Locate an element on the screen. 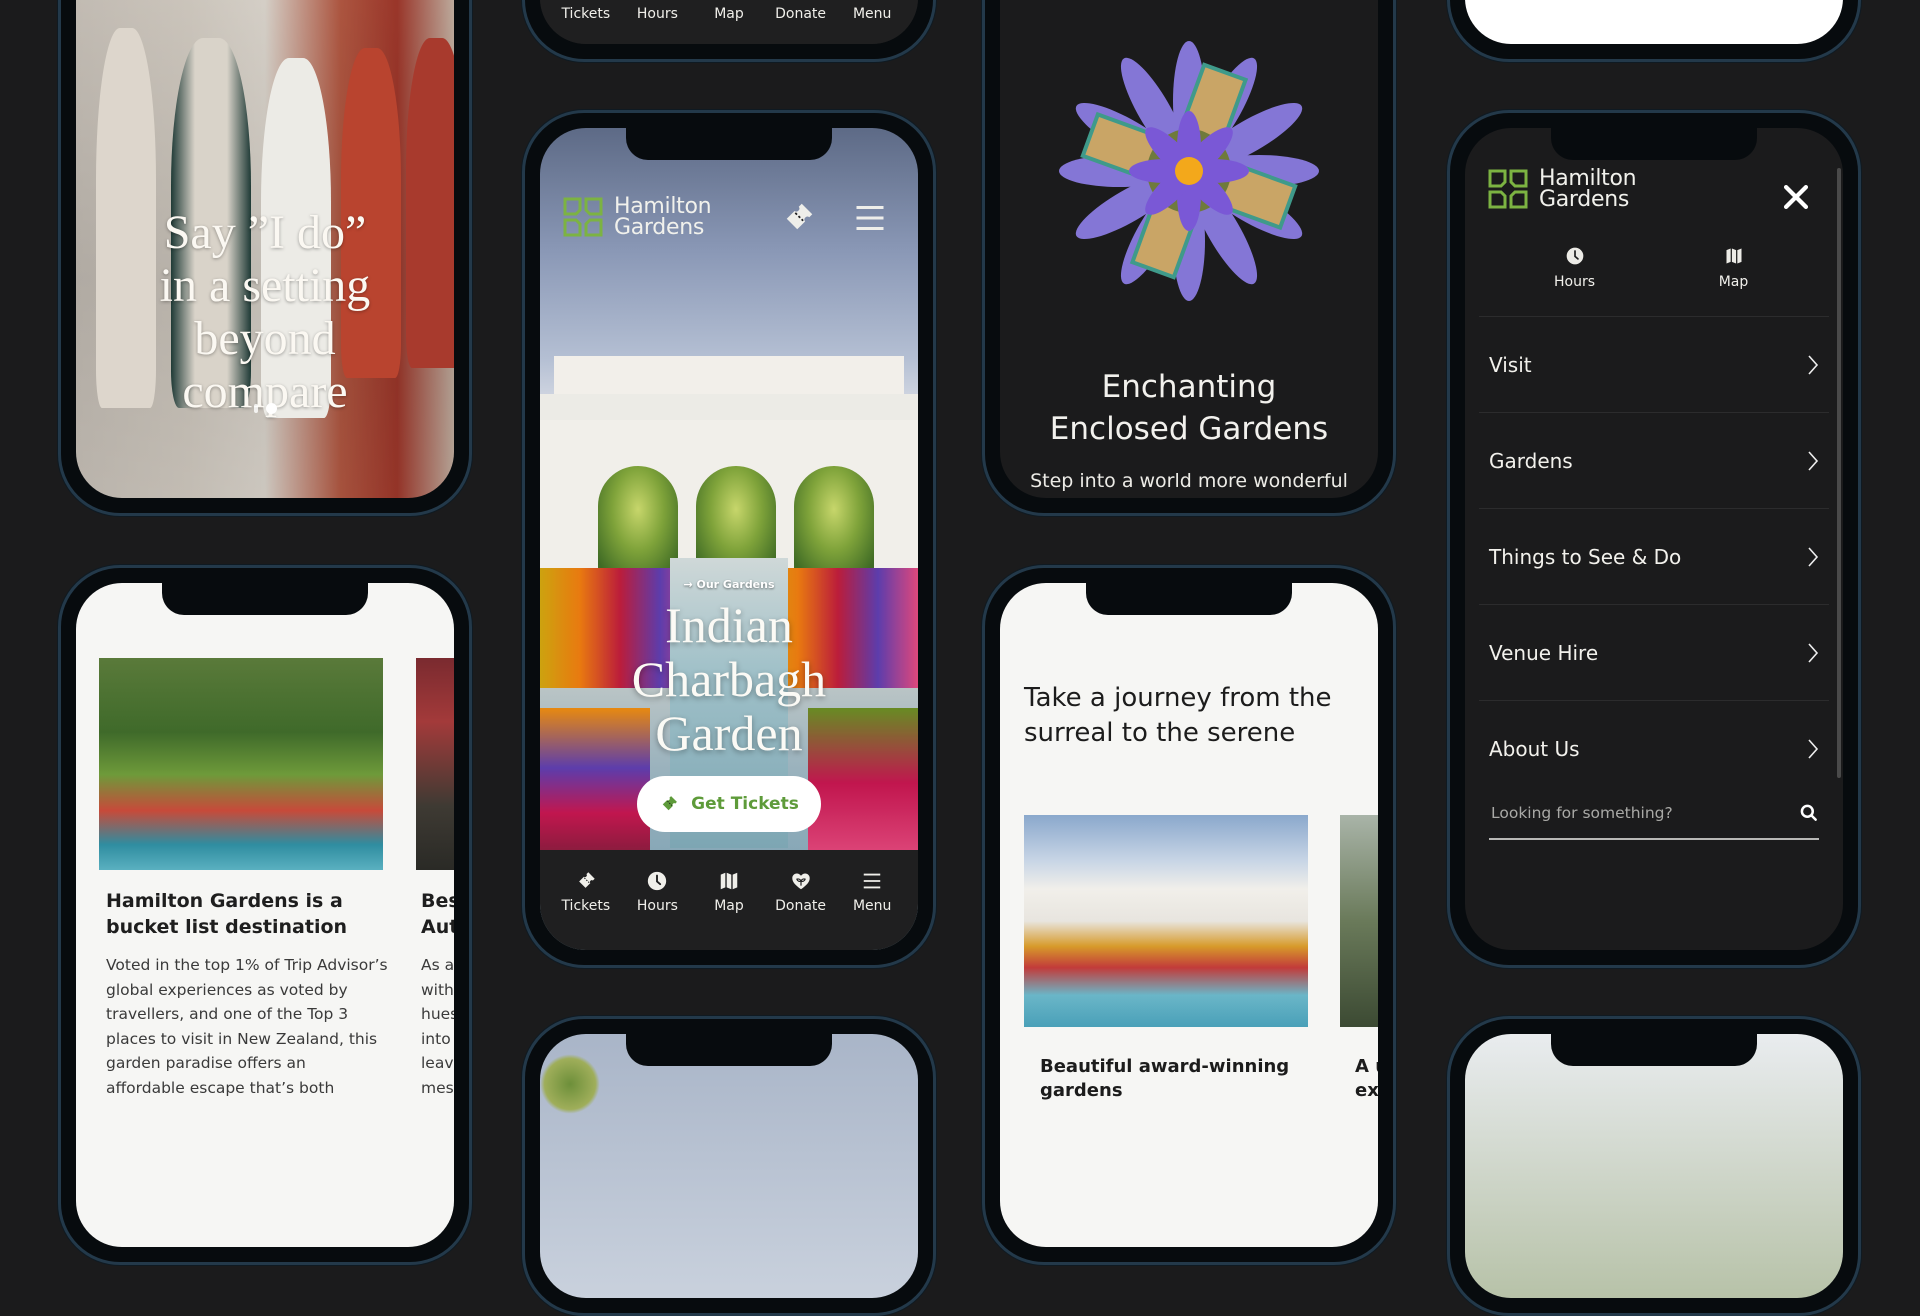 The image size is (1920, 1316). nav-label: Hours is located at coordinates (657, 14).